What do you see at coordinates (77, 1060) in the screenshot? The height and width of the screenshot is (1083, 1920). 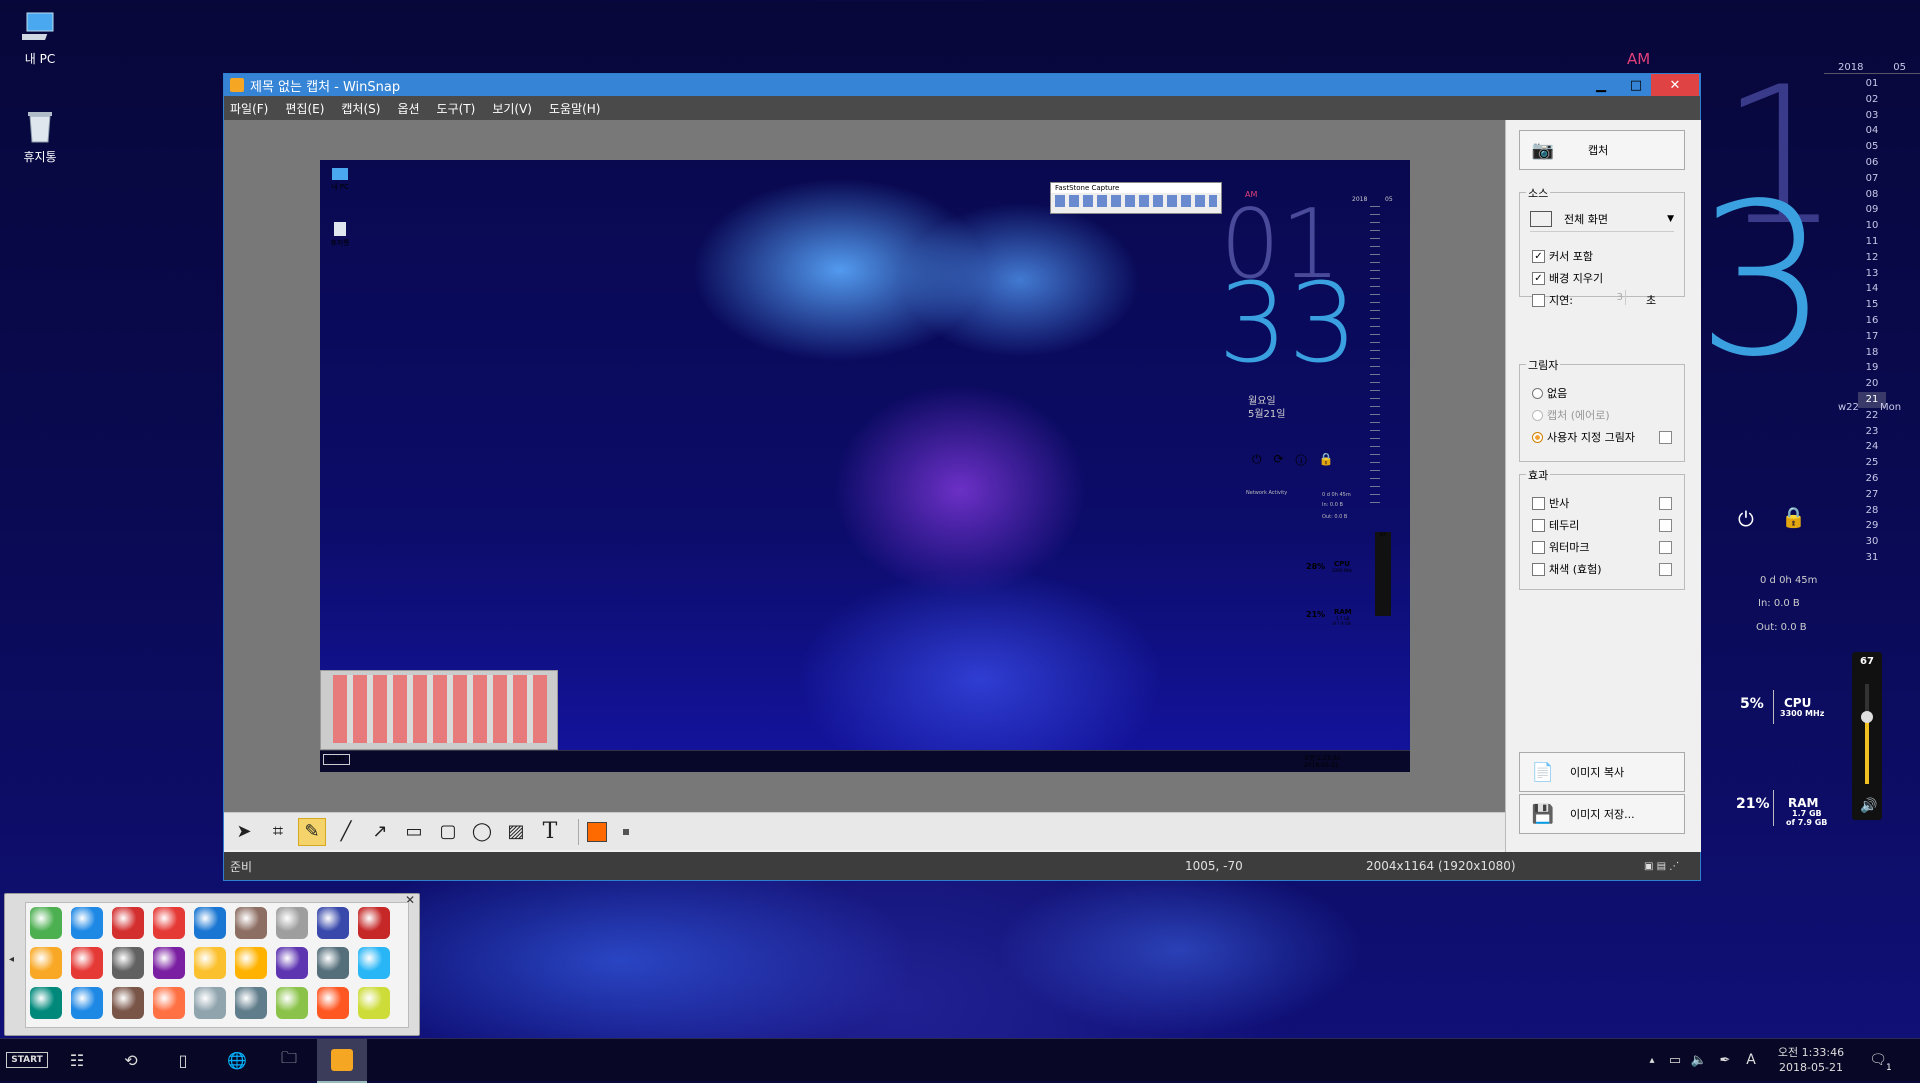 I see `task-view-icon: ☷` at bounding box center [77, 1060].